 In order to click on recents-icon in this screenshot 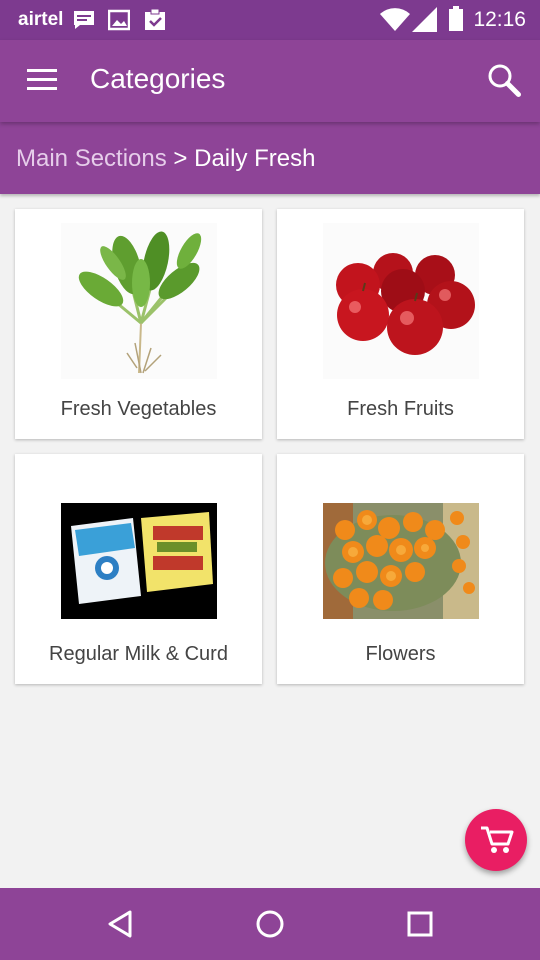, I will do `click(420, 924)`.